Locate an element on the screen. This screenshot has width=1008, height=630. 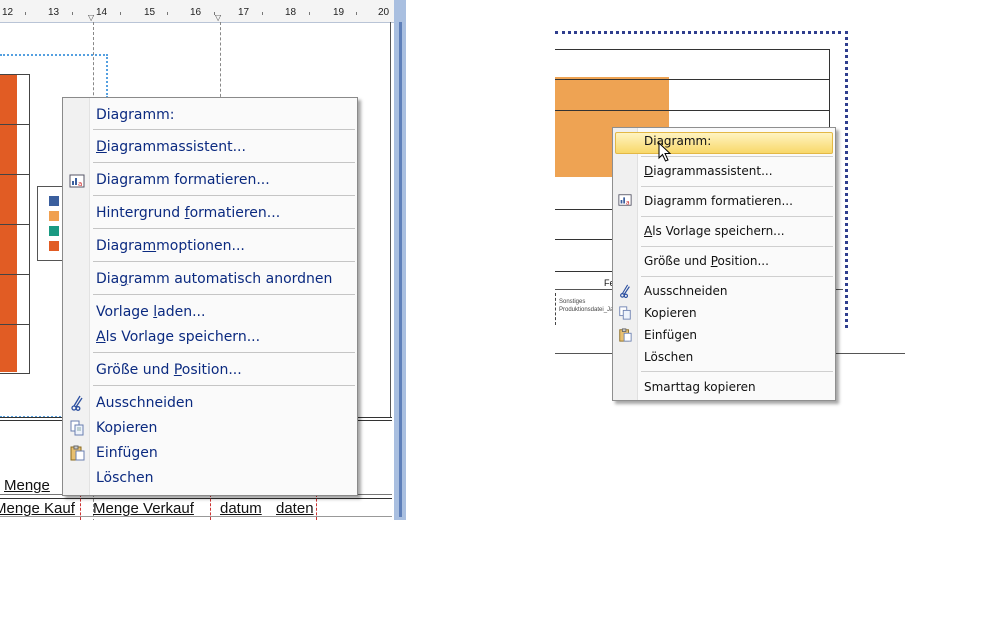
column-header-text: datum is located at coordinates (241, 508).